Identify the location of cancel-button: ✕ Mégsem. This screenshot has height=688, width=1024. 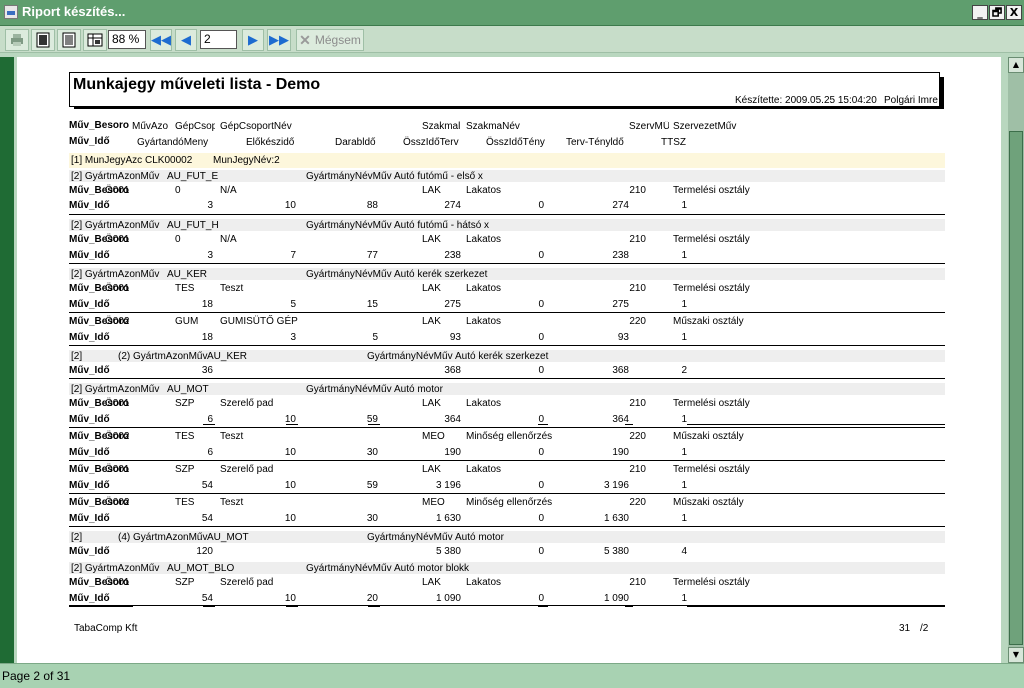
(330, 40).